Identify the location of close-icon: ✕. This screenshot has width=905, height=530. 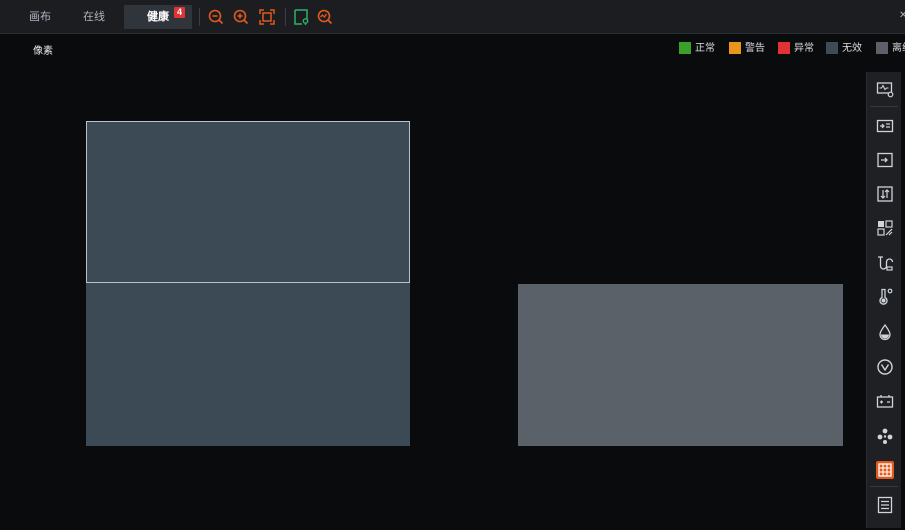
(902, 15).